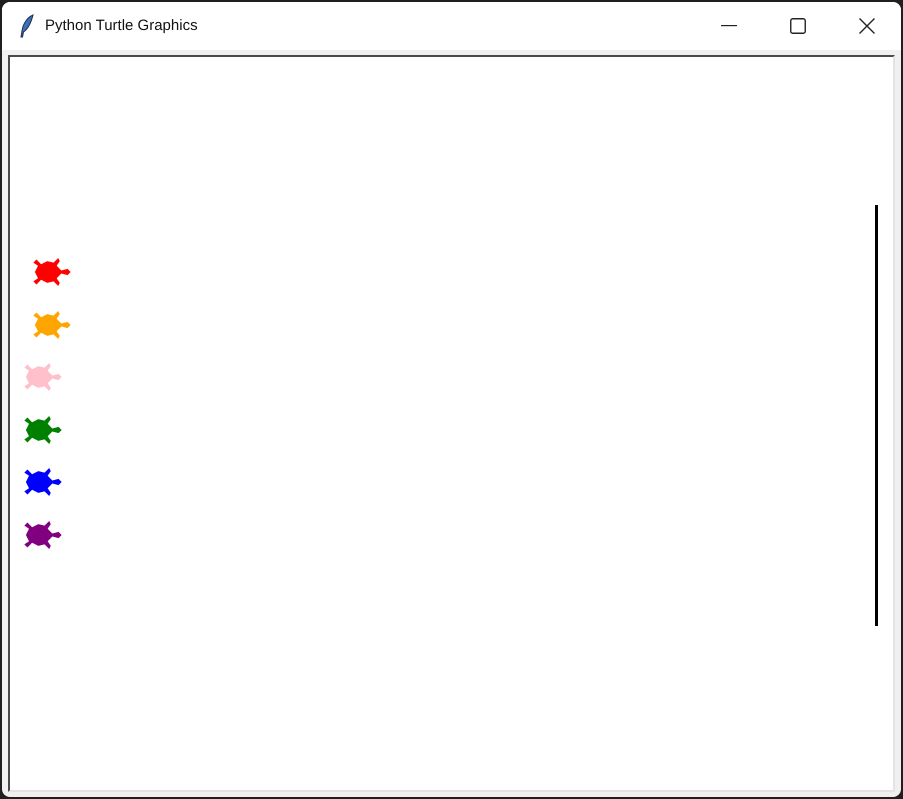  What do you see at coordinates (866, 26) in the screenshot?
I see `close-icon` at bounding box center [866, 26].